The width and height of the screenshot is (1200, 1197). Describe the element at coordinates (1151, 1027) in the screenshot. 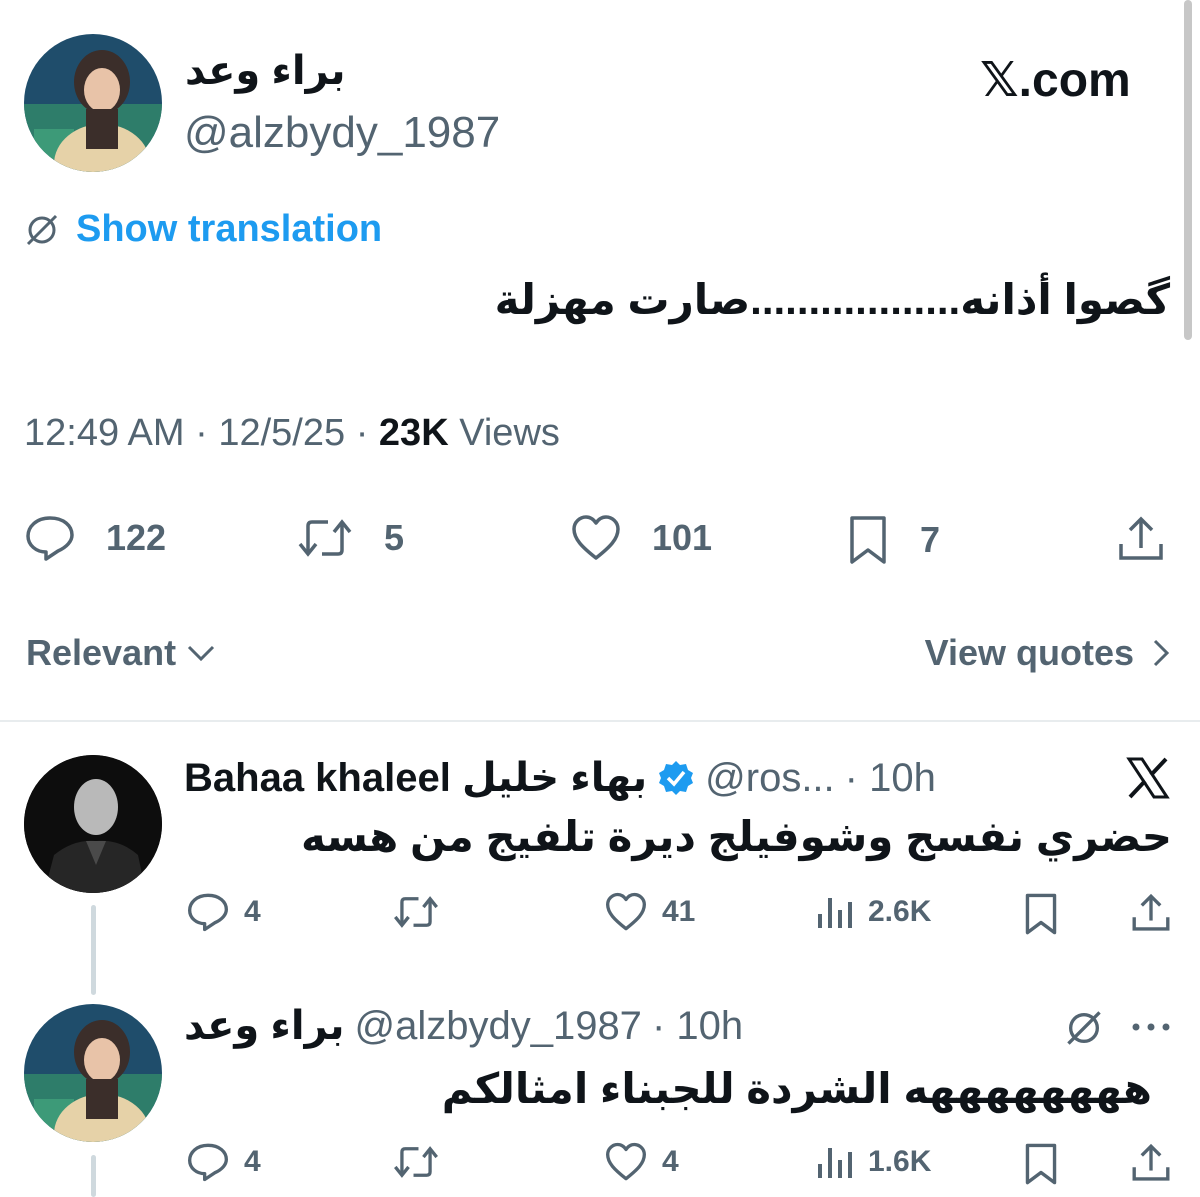

I see `more-options-icon` at that location.